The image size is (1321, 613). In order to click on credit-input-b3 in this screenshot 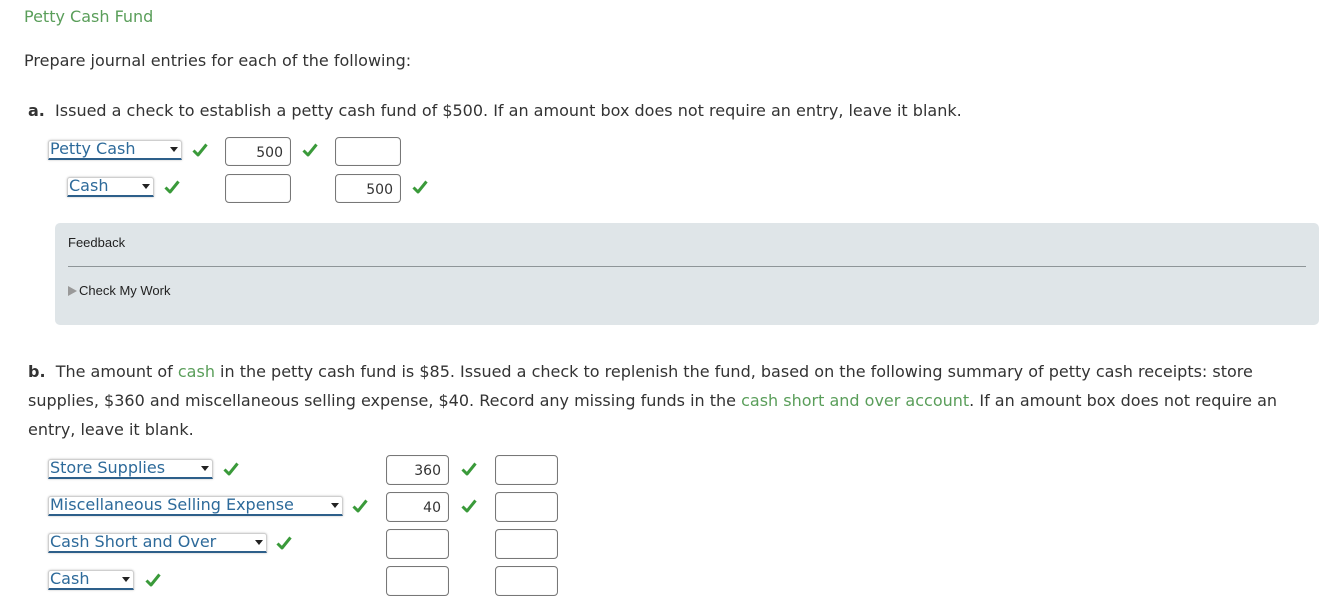, I will do `click(526, 544)`.